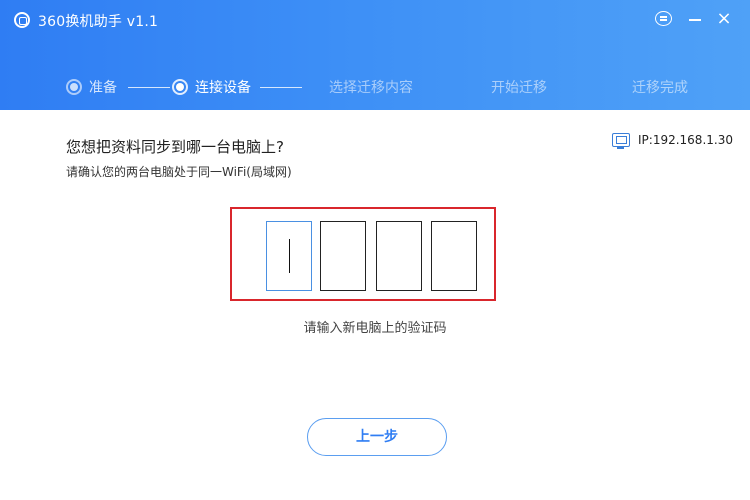 This screenshot has height=500, width=750. What do you see at coordinates (695, 19) in the screenshot?
I see `minimize-icon` at bounding box center [695, 19].